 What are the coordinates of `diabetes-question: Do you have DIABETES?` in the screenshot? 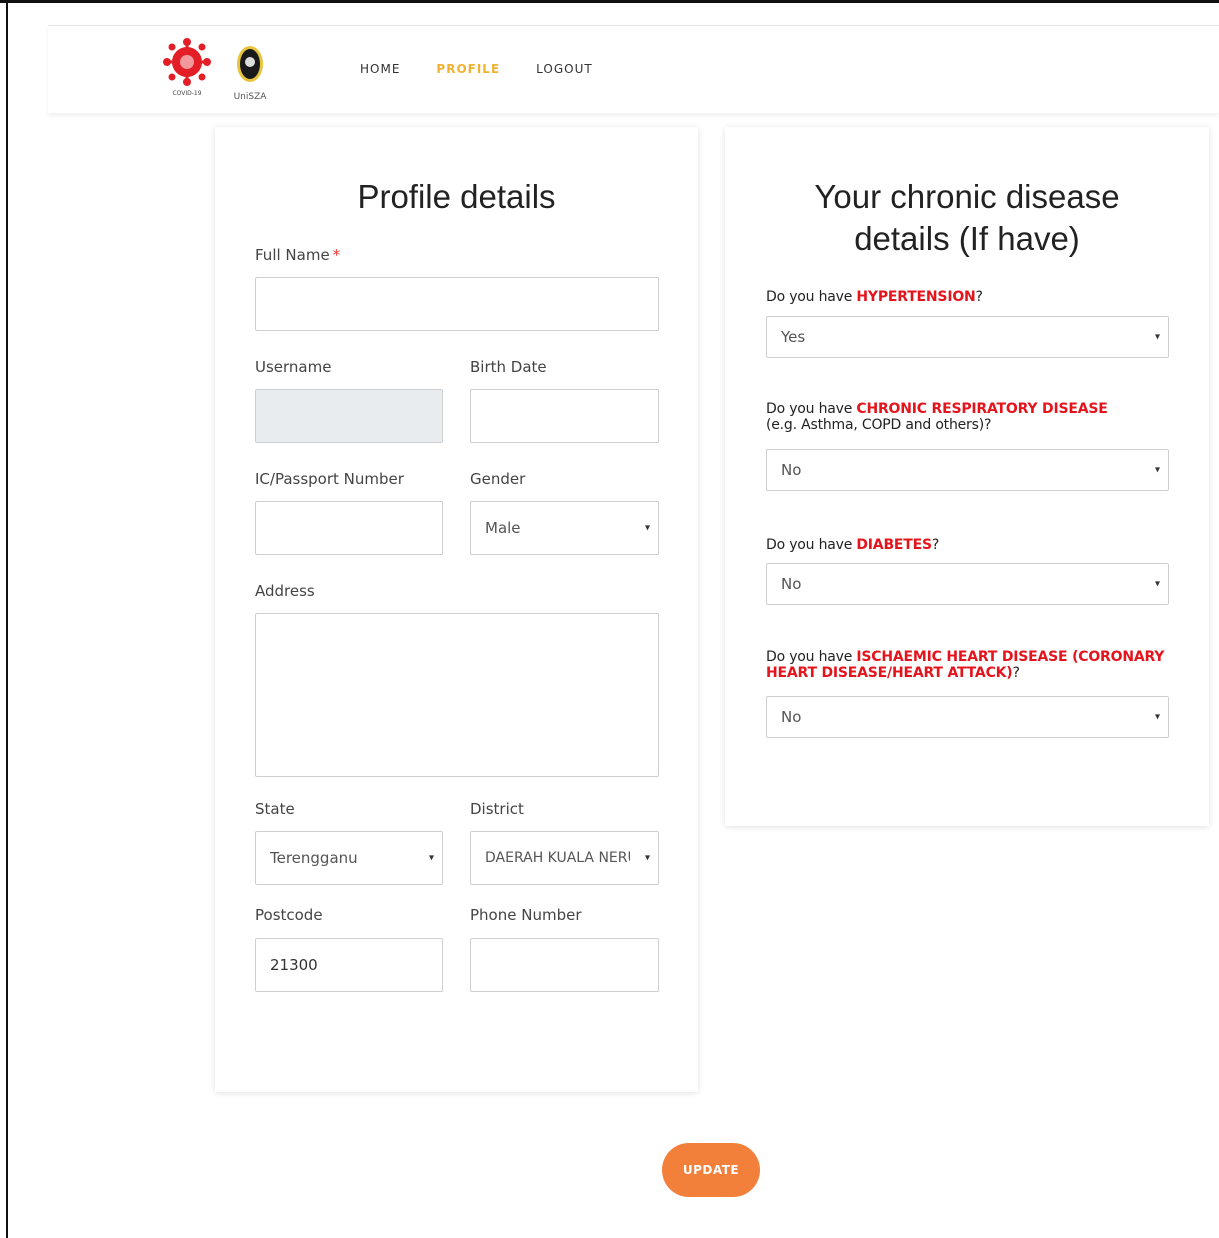 It's located at (853, 545).